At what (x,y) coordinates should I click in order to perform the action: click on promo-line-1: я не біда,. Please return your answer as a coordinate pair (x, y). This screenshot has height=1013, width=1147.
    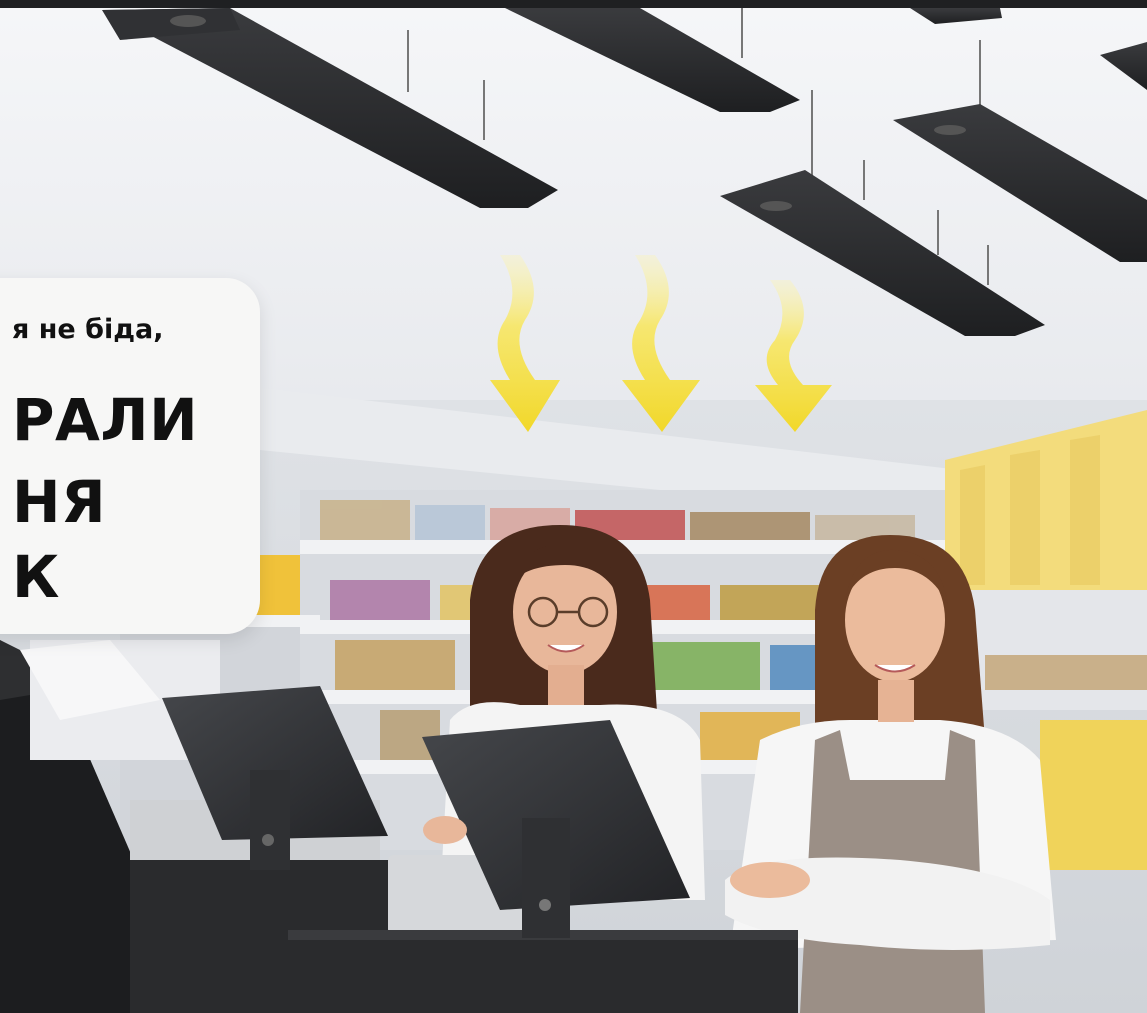
    Looking at the image, I should click on (88, 329).